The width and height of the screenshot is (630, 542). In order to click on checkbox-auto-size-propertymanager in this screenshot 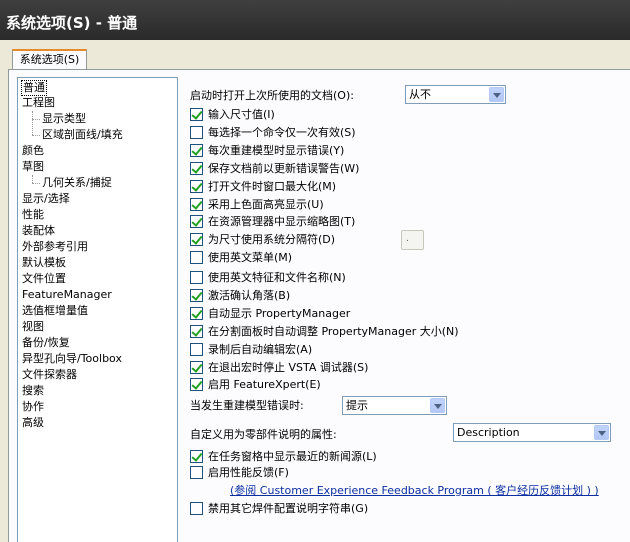, I will do `click(196, 331)`.